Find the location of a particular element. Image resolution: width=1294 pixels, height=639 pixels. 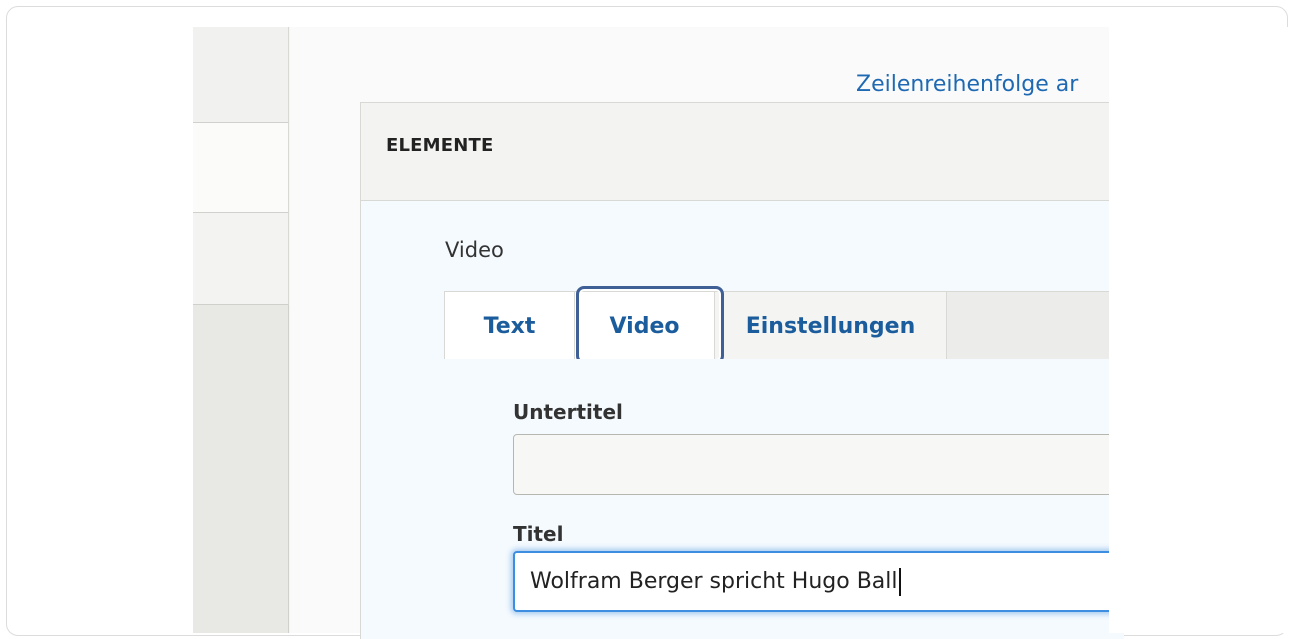

elements-title: ELEMENTE is located at coordinates (440, 145).